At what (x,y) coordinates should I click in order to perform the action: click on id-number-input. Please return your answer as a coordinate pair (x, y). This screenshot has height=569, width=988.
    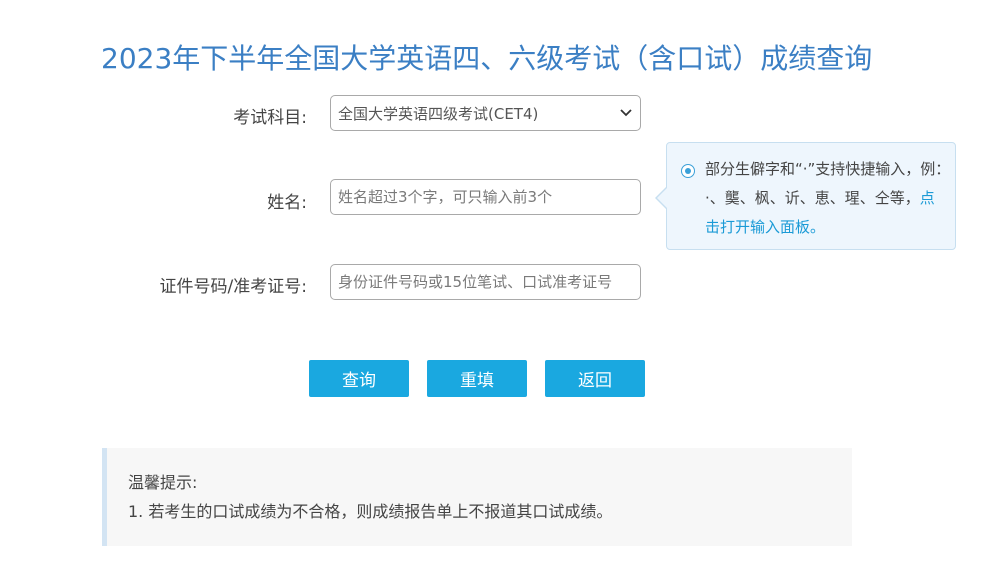
    Looking at the image, I should click on (489, 282).